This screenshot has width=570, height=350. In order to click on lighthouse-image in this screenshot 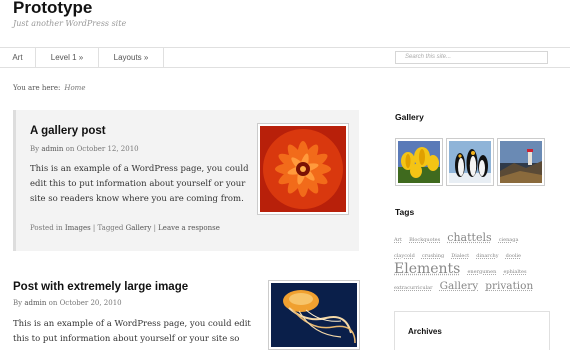, I will do `click(521, 162)`.